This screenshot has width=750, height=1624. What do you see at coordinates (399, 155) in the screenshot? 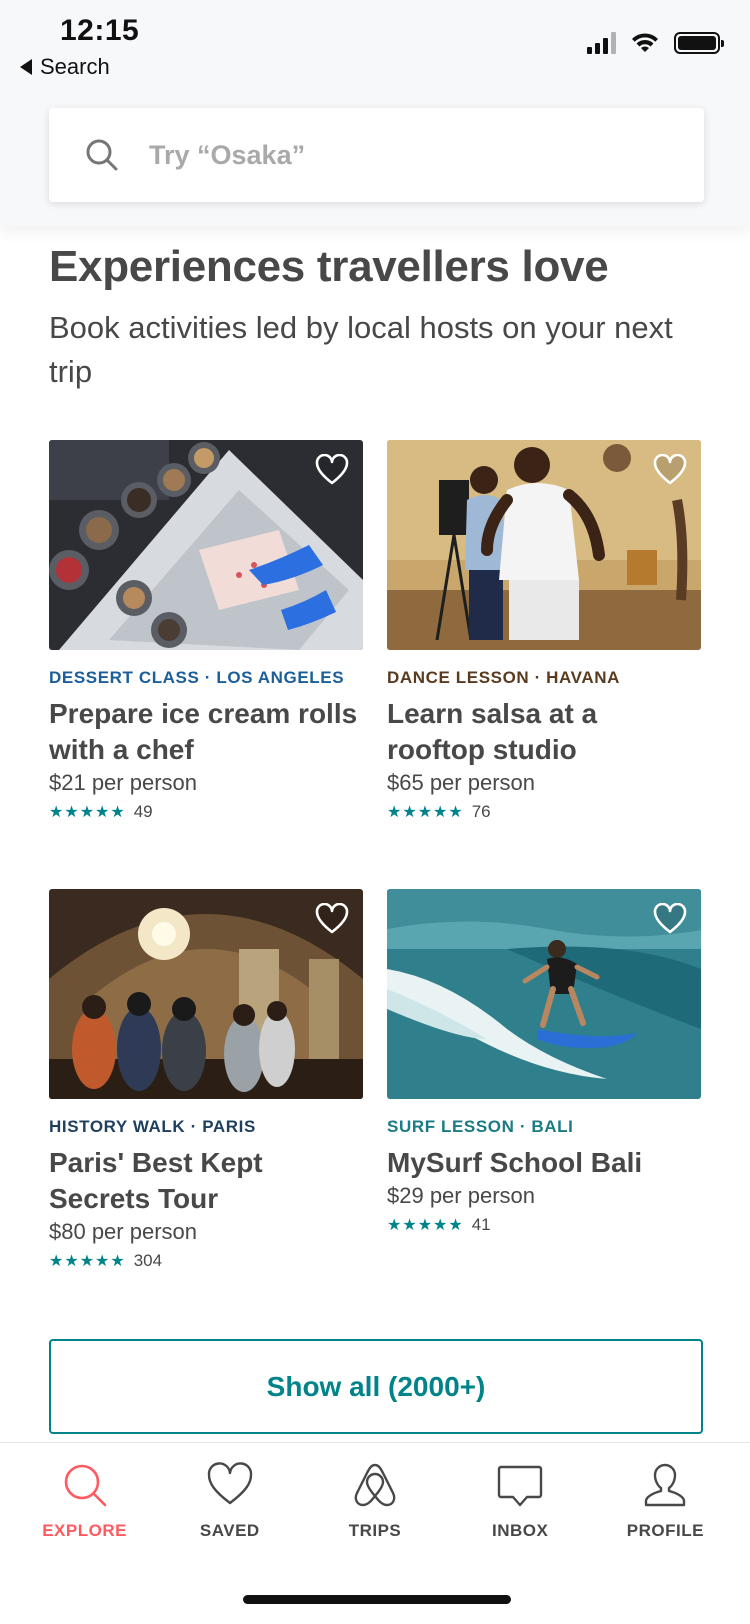
I see `search-input` at bounding box center [399, 155].